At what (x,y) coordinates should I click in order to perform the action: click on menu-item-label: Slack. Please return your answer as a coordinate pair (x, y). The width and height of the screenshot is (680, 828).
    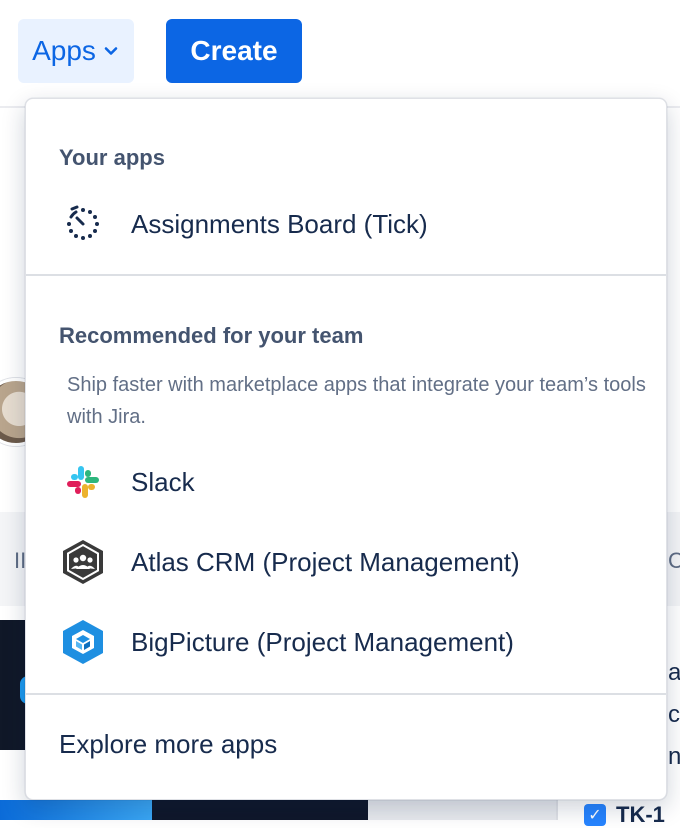
    Looking at the image, I should click on (163, 481).